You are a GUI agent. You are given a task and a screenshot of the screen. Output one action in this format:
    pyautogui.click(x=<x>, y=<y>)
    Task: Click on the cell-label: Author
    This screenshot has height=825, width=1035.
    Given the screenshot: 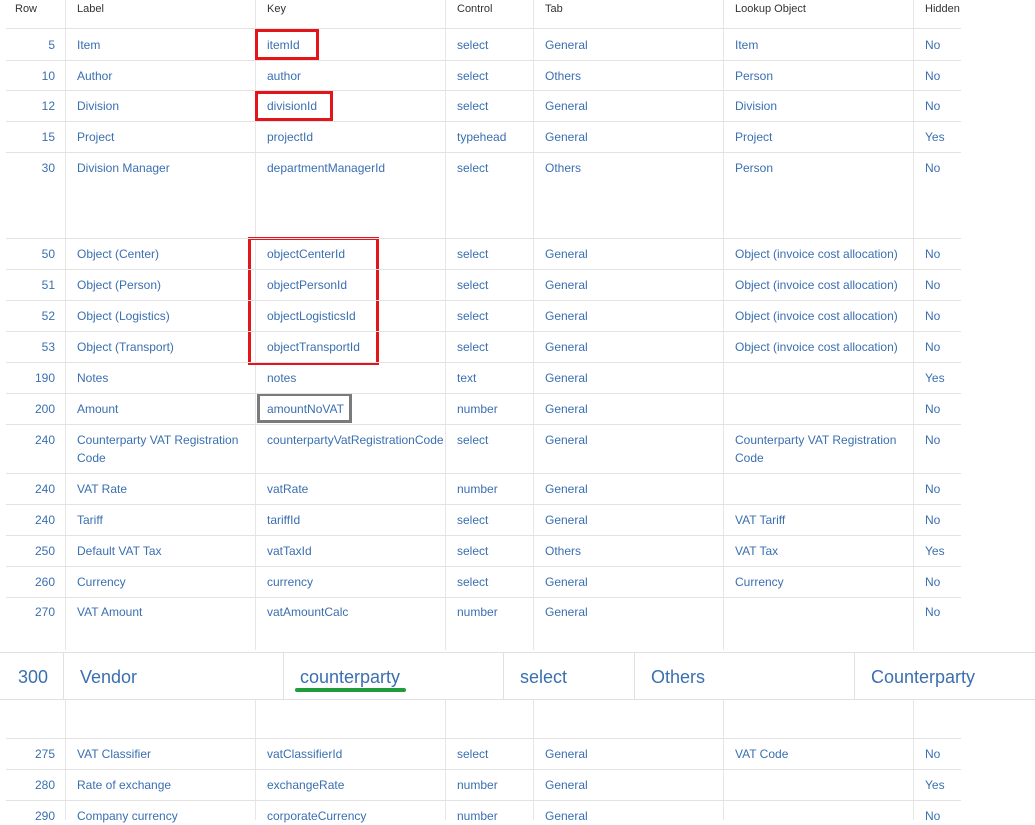 What is the action you would take?
    pyautogui.click(x=162, y=76)
    